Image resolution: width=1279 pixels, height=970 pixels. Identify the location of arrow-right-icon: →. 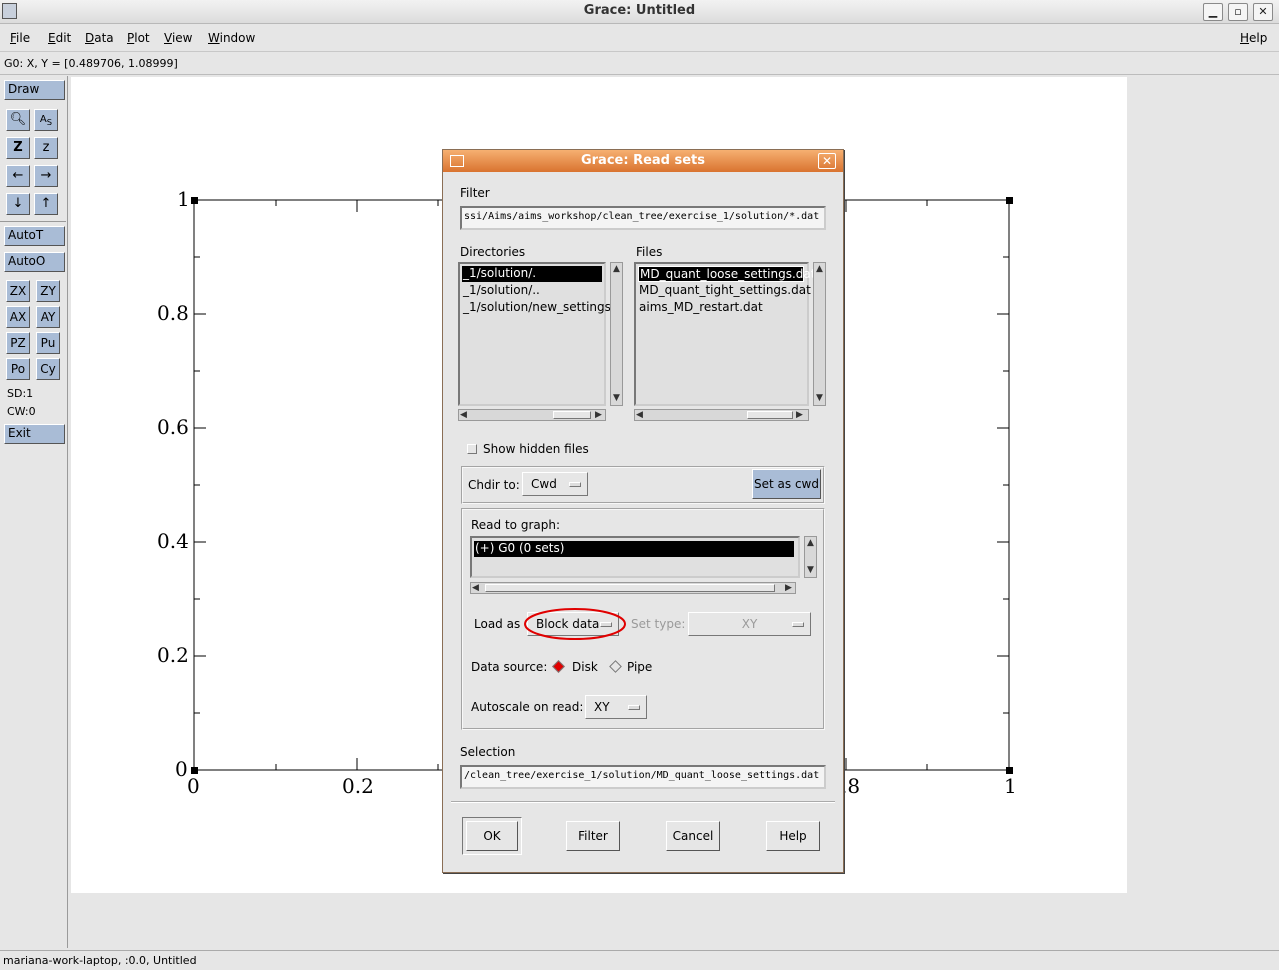
(46, 176).